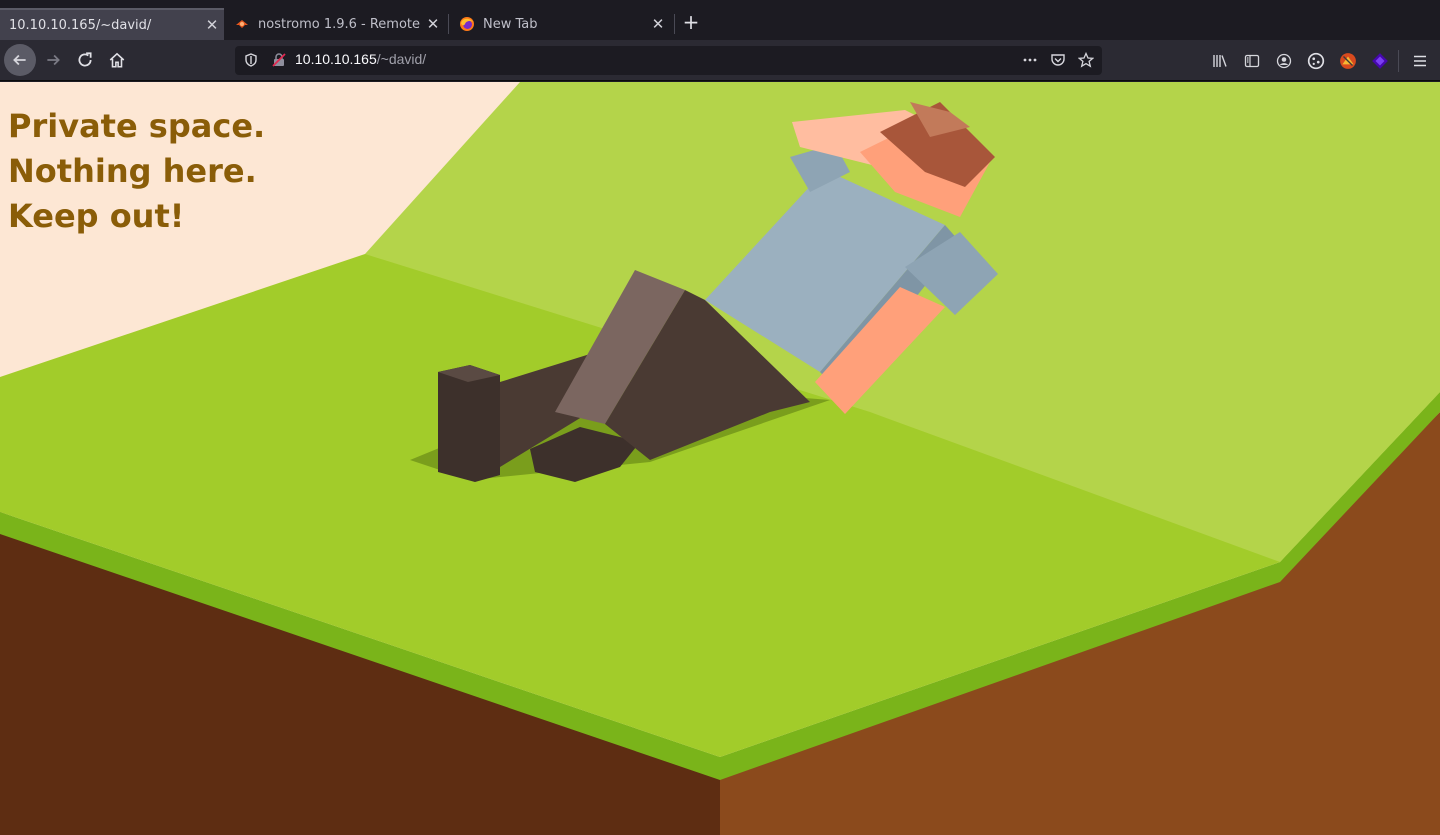 The image size is (1440, 835). I want to click on home-icon, so click(117, 60).